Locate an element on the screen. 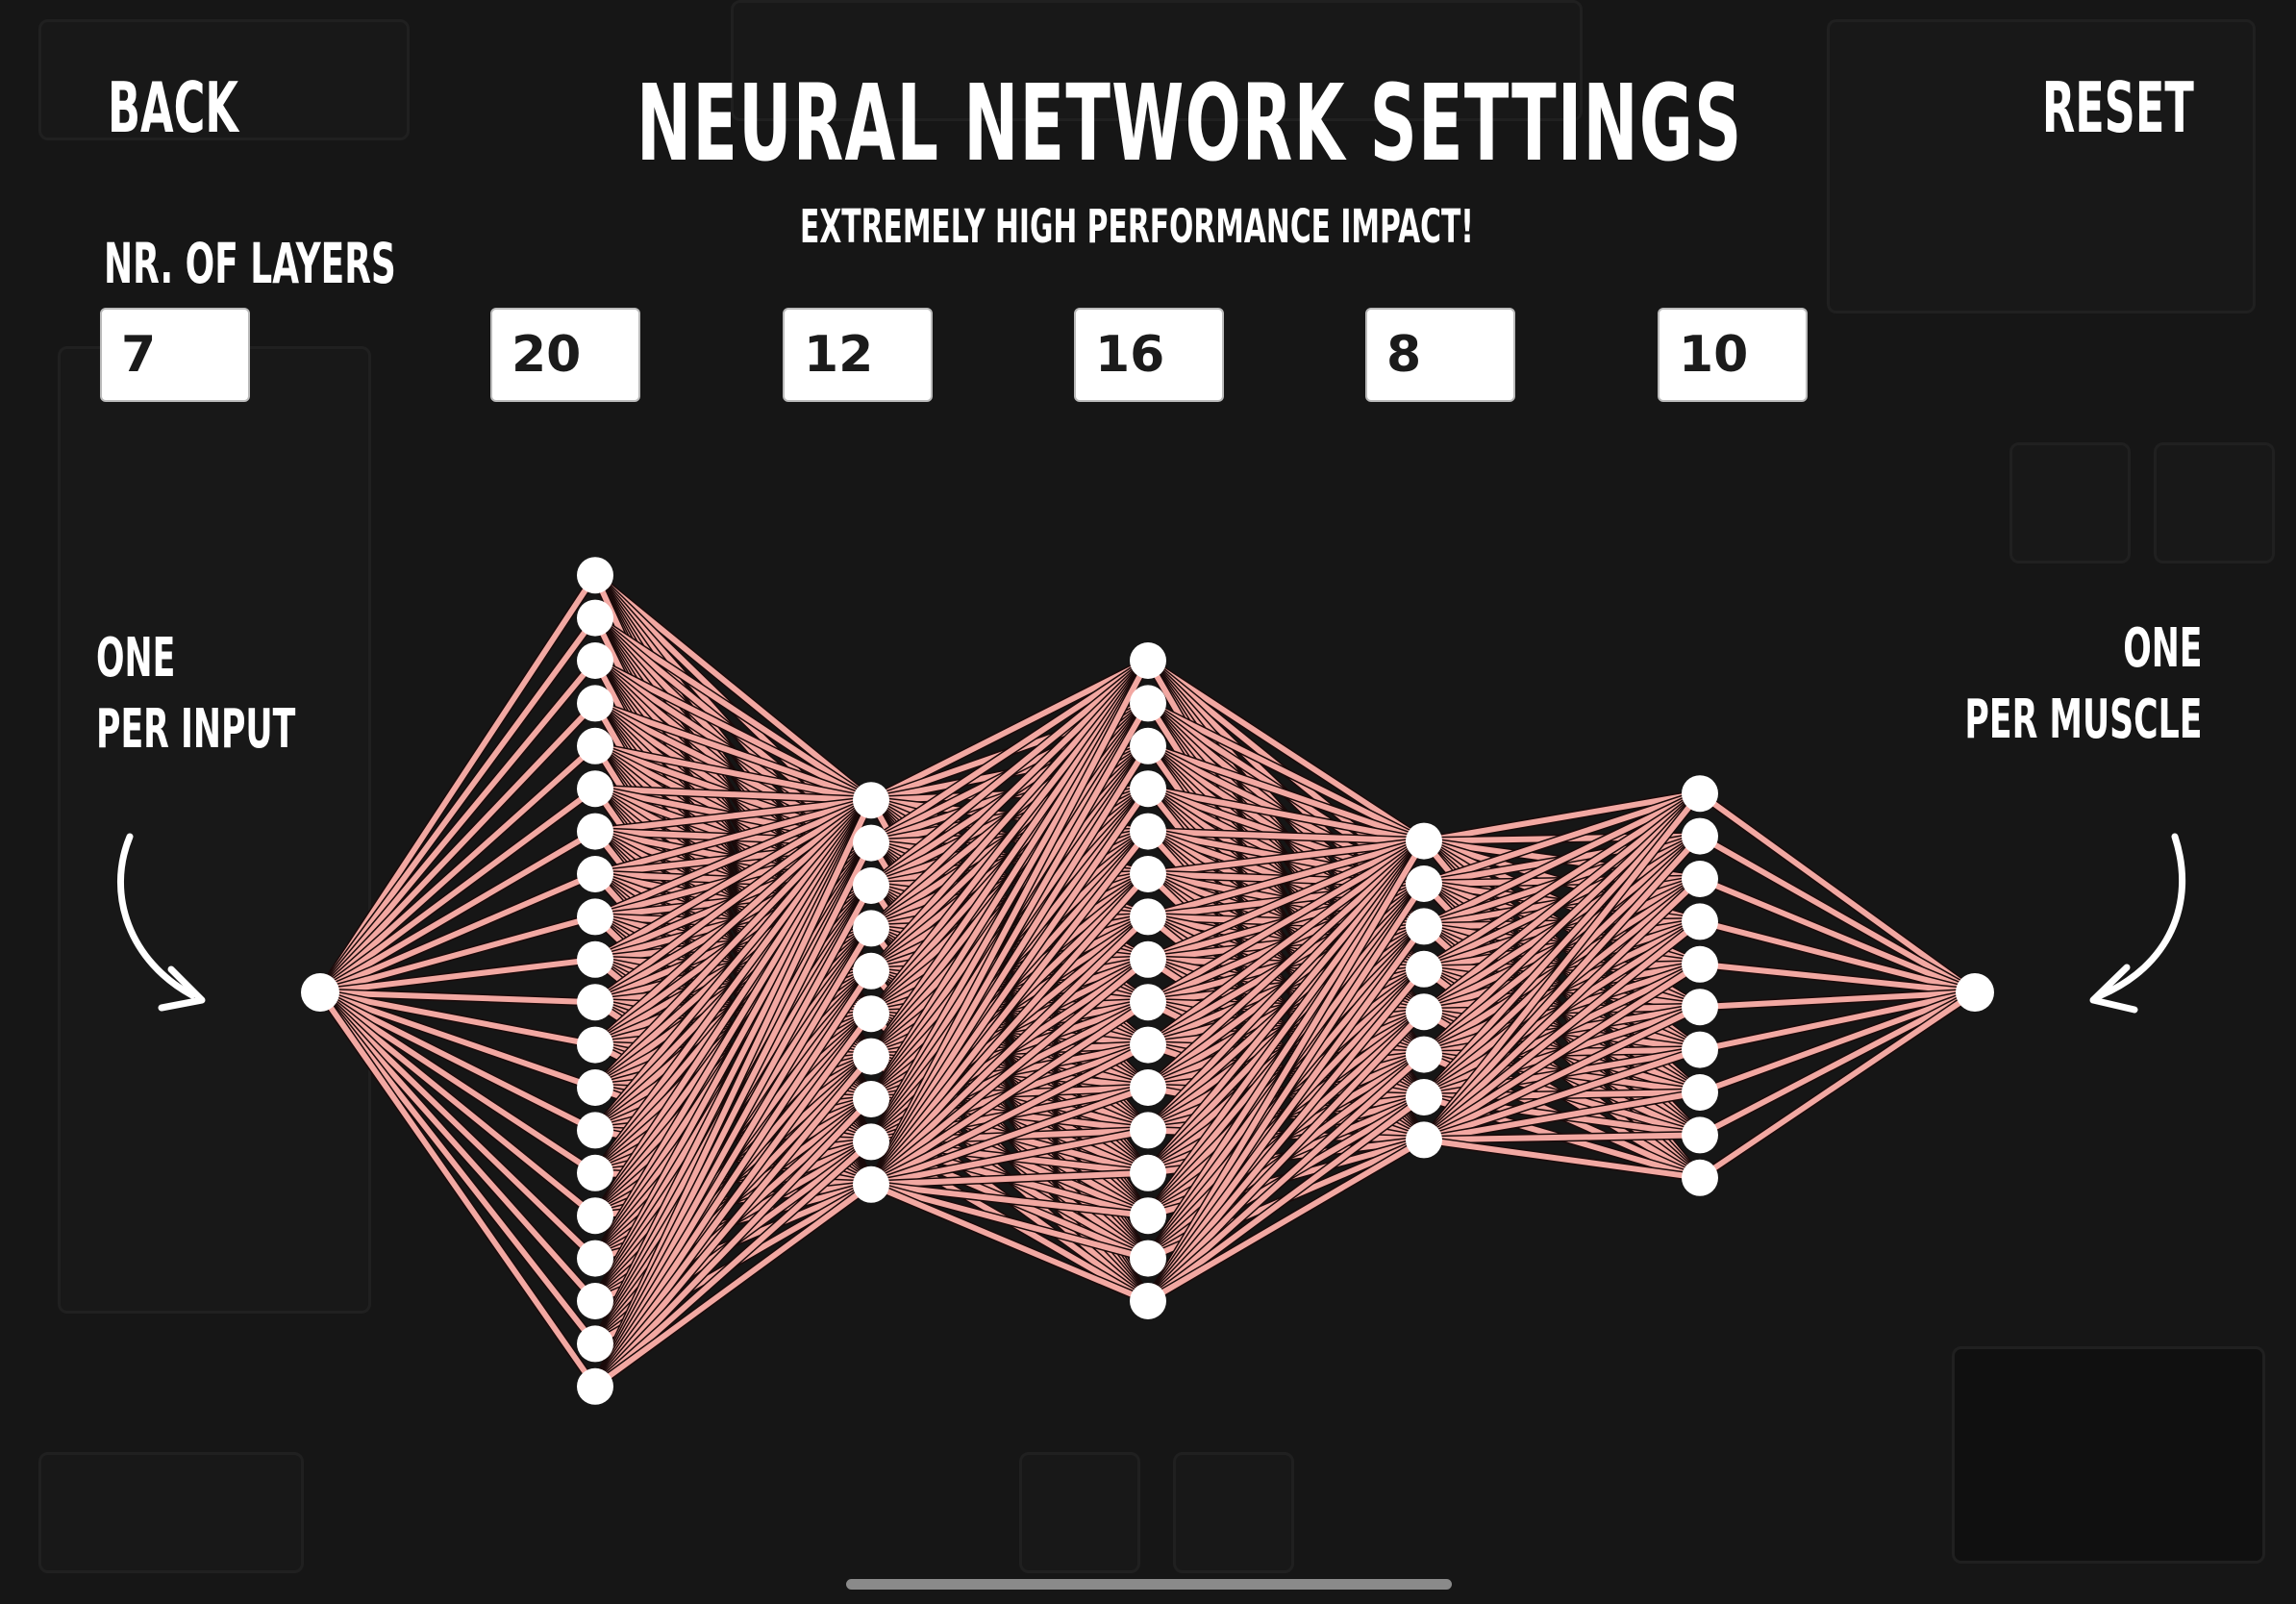  input-arrow-icon is located at coordinates (161, 922).